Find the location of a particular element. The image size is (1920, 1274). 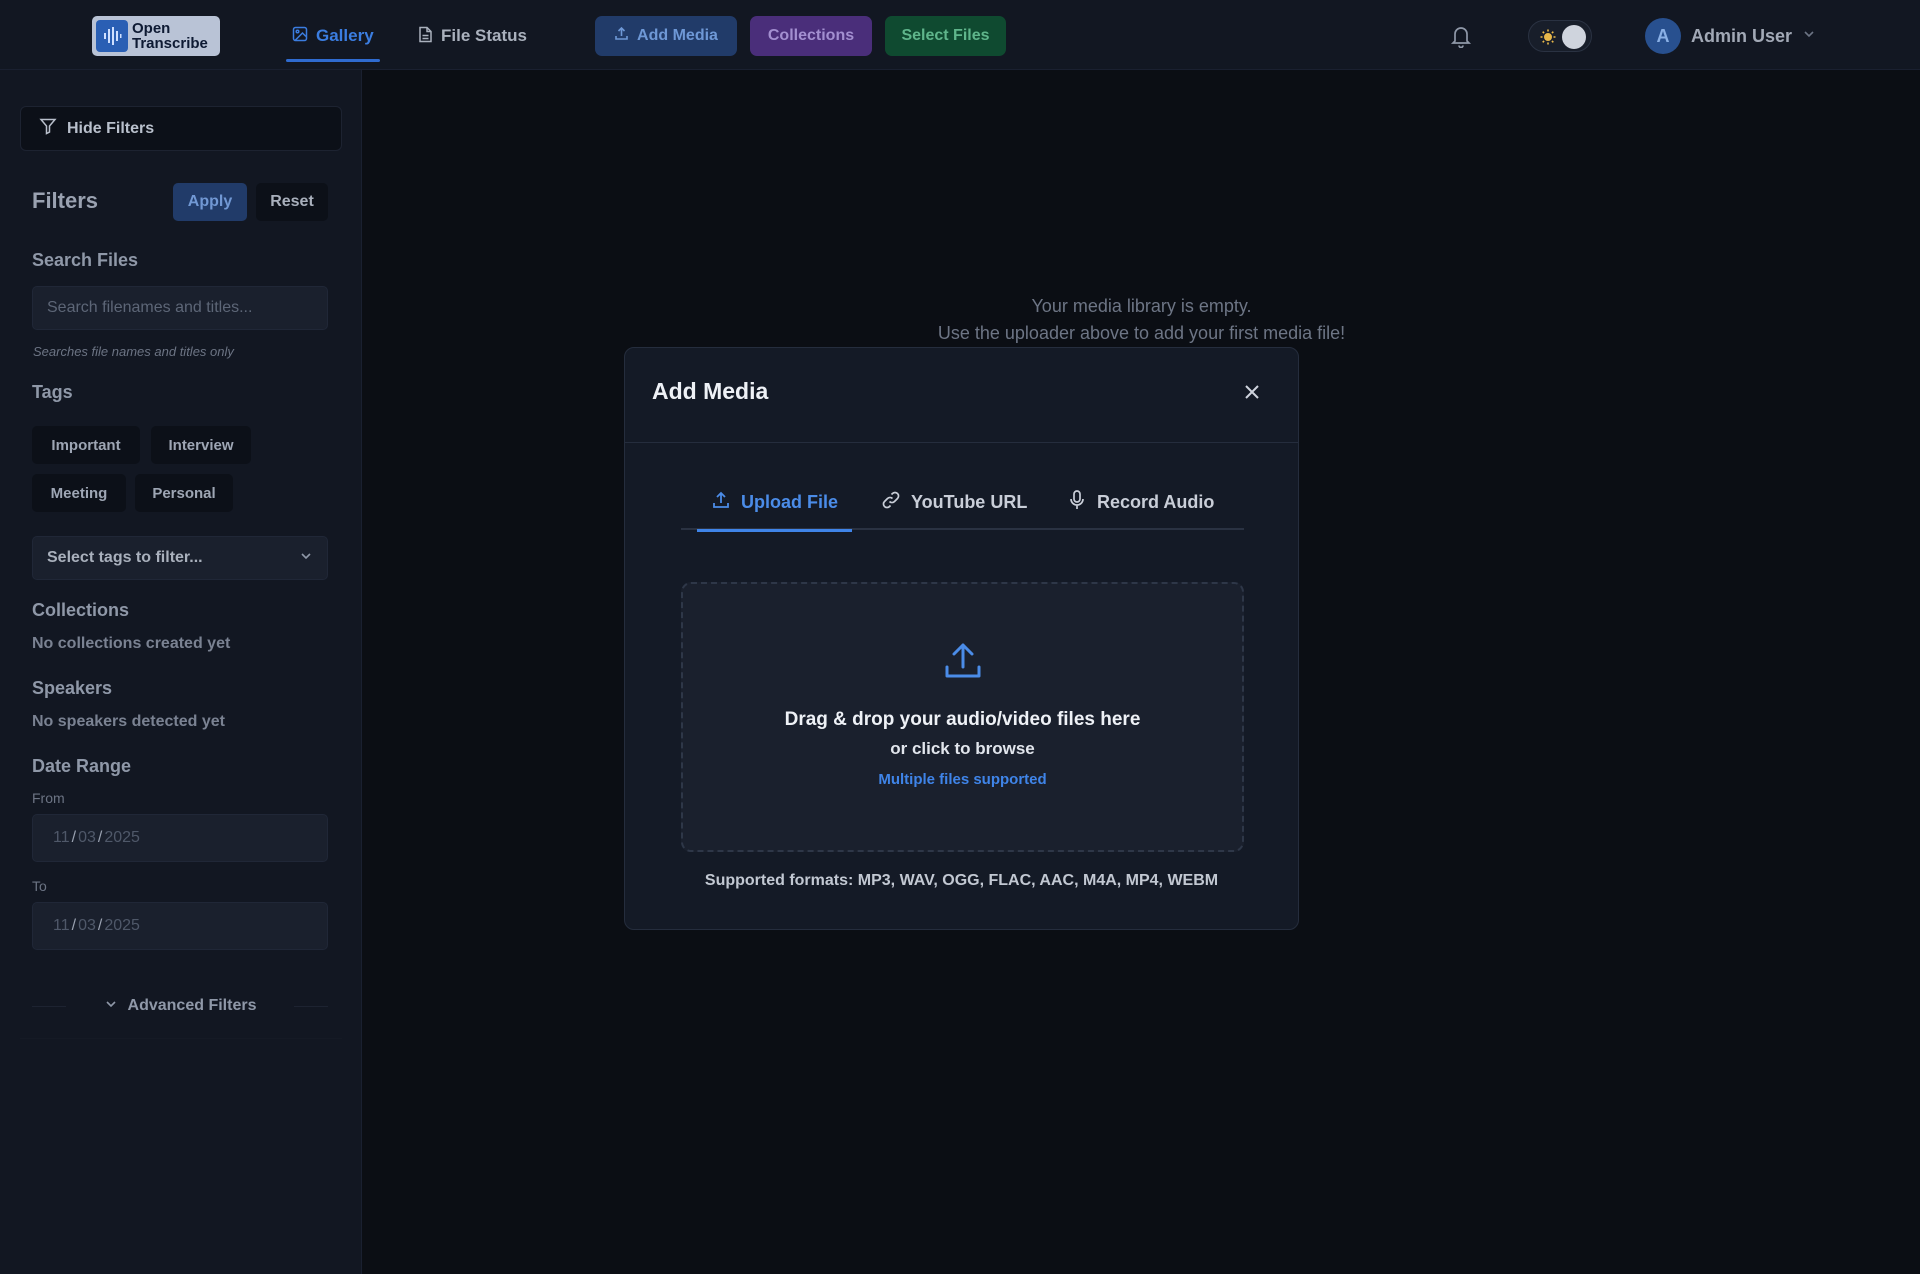

from-day: 03 is located at coordinates (87, 837).